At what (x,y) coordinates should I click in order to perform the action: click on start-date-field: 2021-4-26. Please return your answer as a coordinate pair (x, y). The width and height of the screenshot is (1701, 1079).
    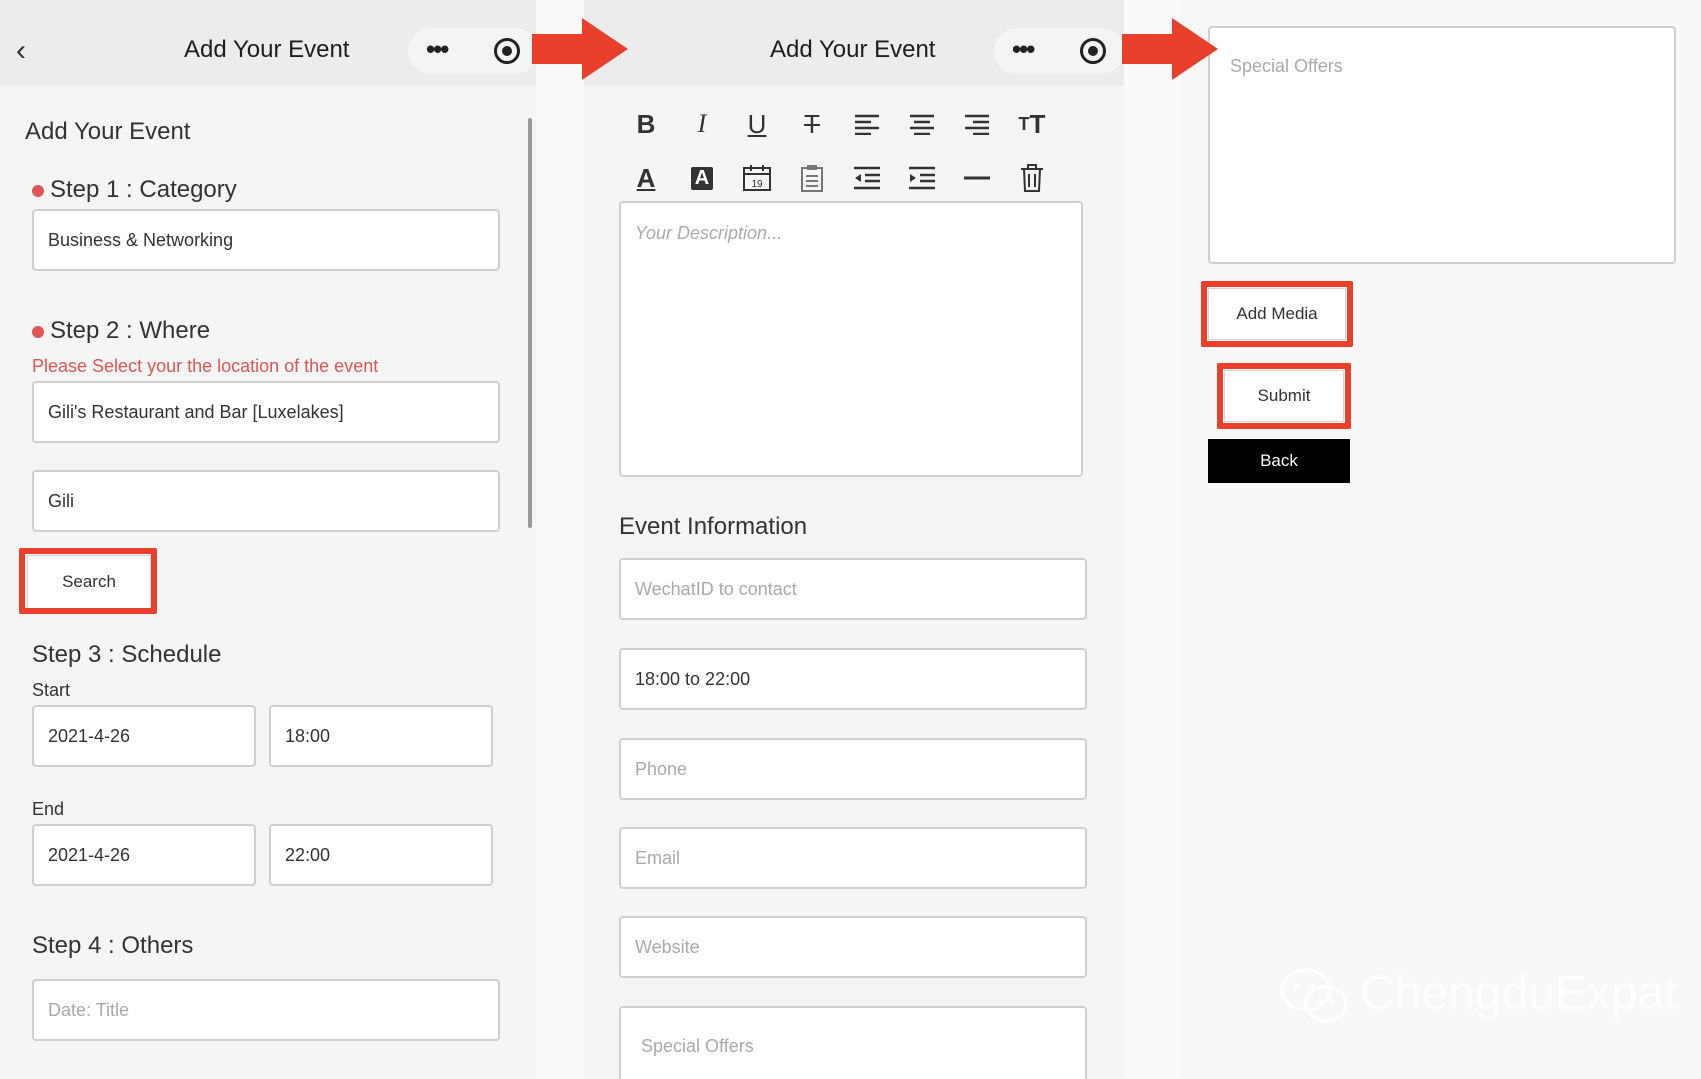
    Looking at the image, I should click on (144, 736).